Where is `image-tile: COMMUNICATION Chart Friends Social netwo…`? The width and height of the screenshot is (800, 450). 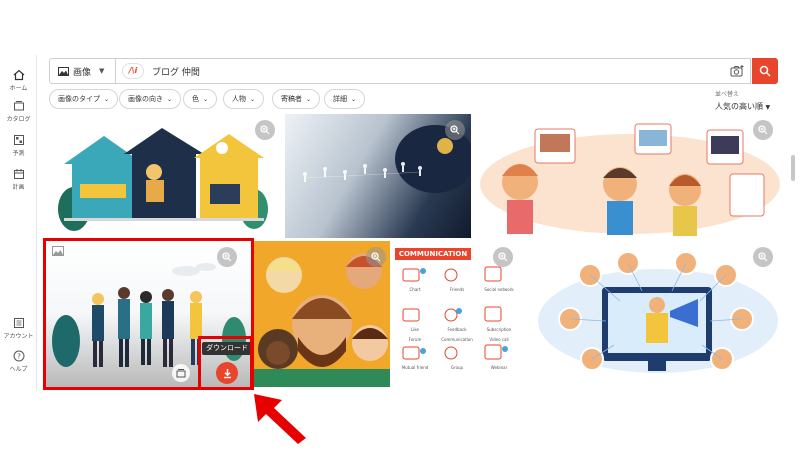
image-tile: COMMUNICATION Chart Friends Social netwo… is located at coordinates (460, 314).